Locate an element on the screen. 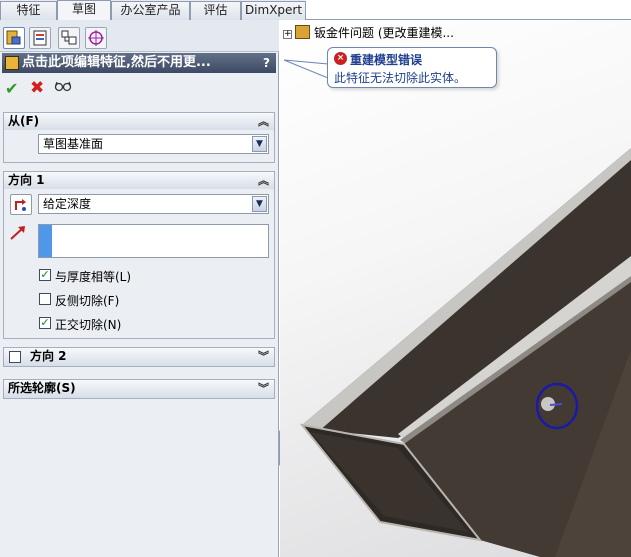  feature-tree-icon is located at coordinates (13, 37).